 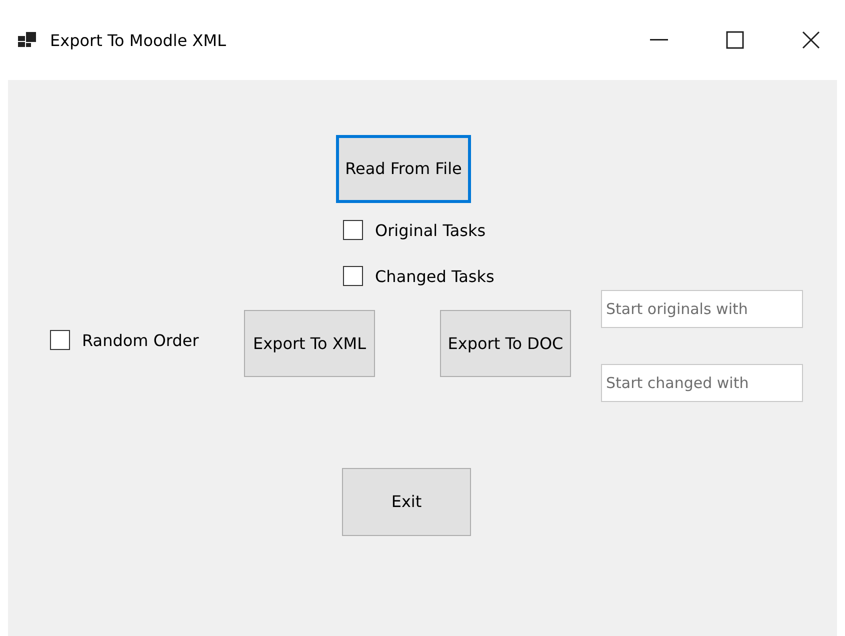 What do you see at coordinates (735, 40) in the screenshot?
I see `maximize-icon` at bounding box center [735, 40].